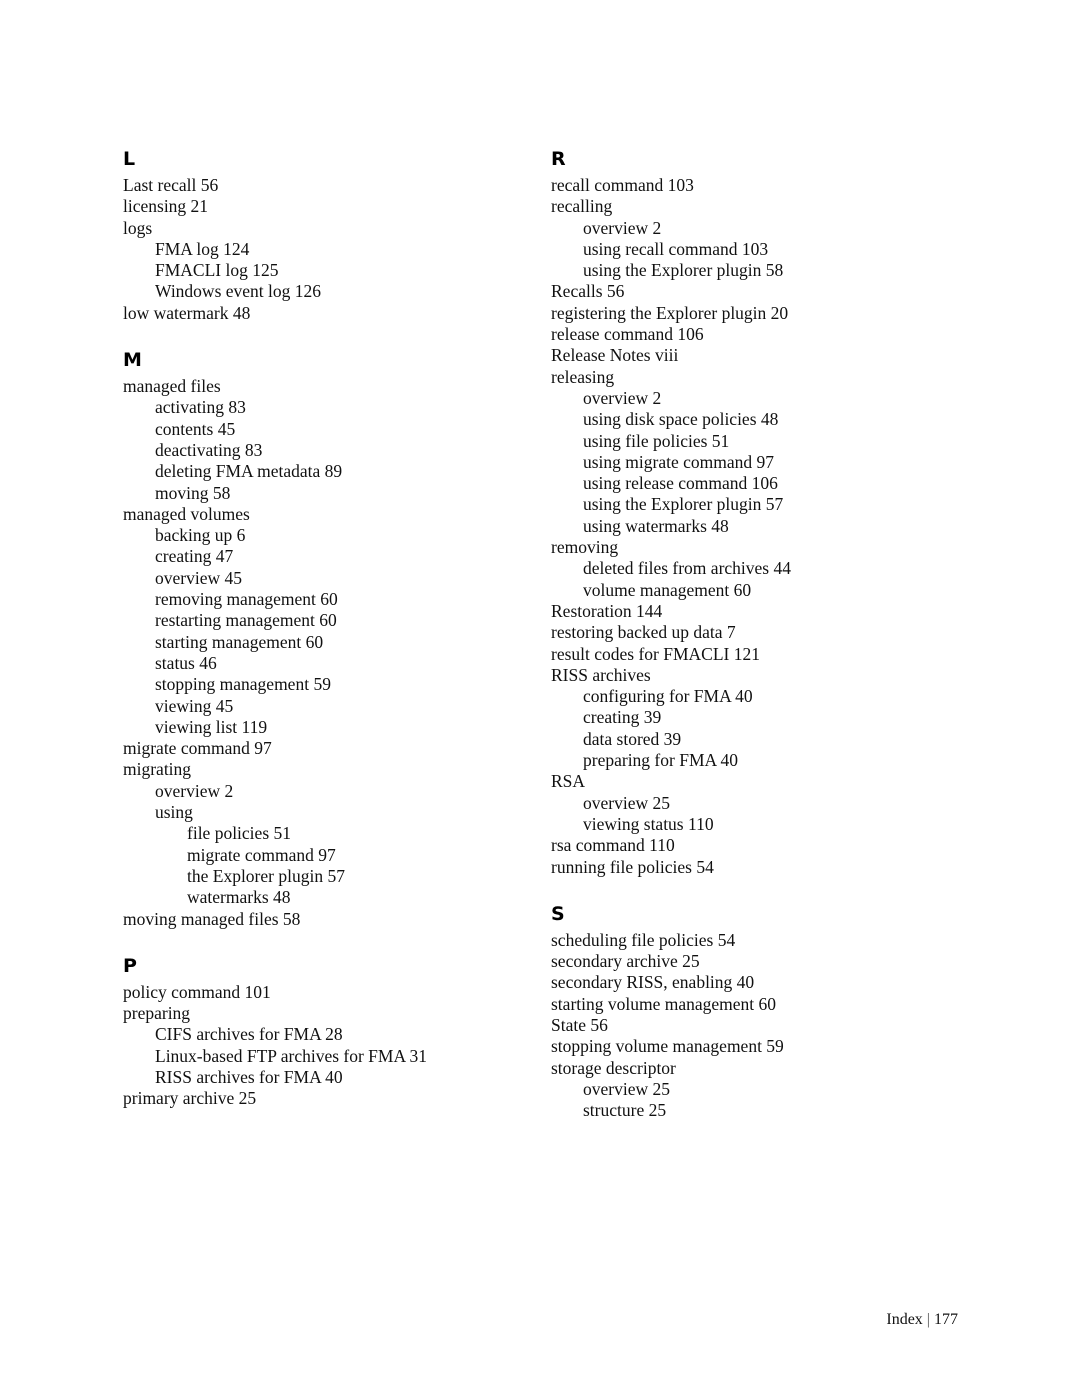  What do you see at coordinates (756, 961) in the screenshot?
I see `index-entry: secondary archive 25` at bounding box center [756, 961].